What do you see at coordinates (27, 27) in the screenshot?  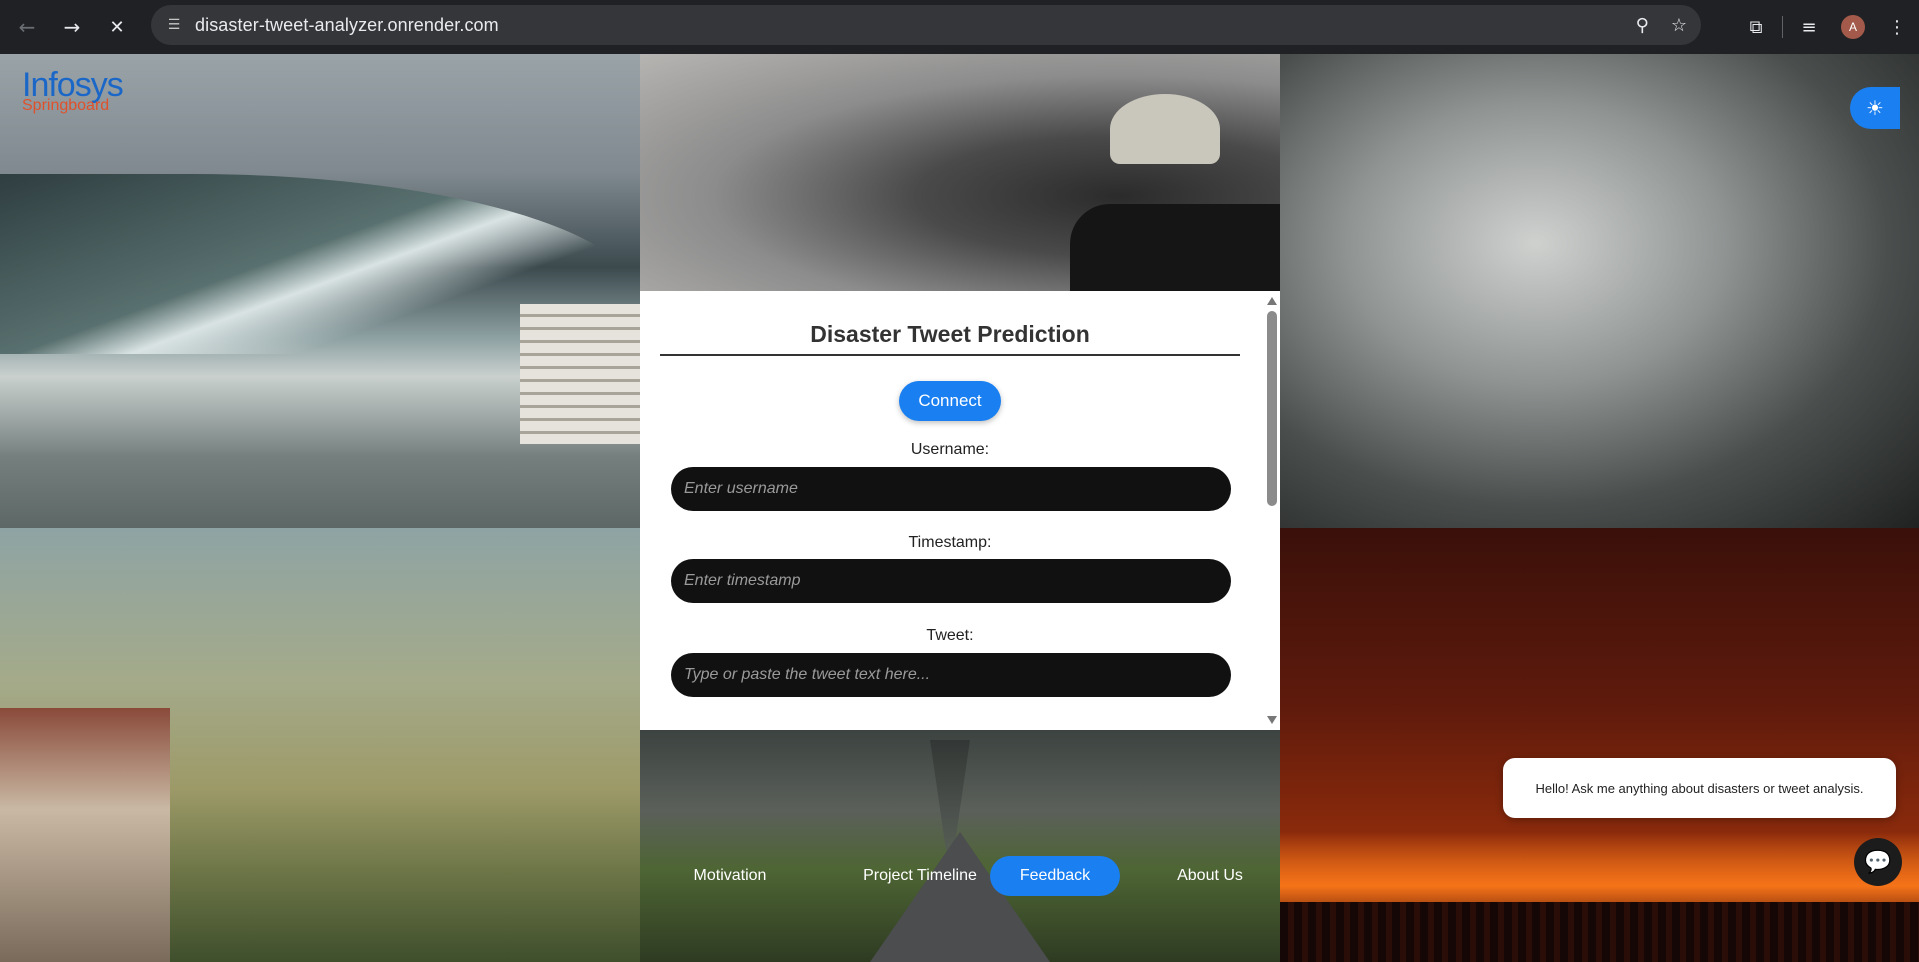 I see `back-icon: ←` at bounding box center [27, 27].